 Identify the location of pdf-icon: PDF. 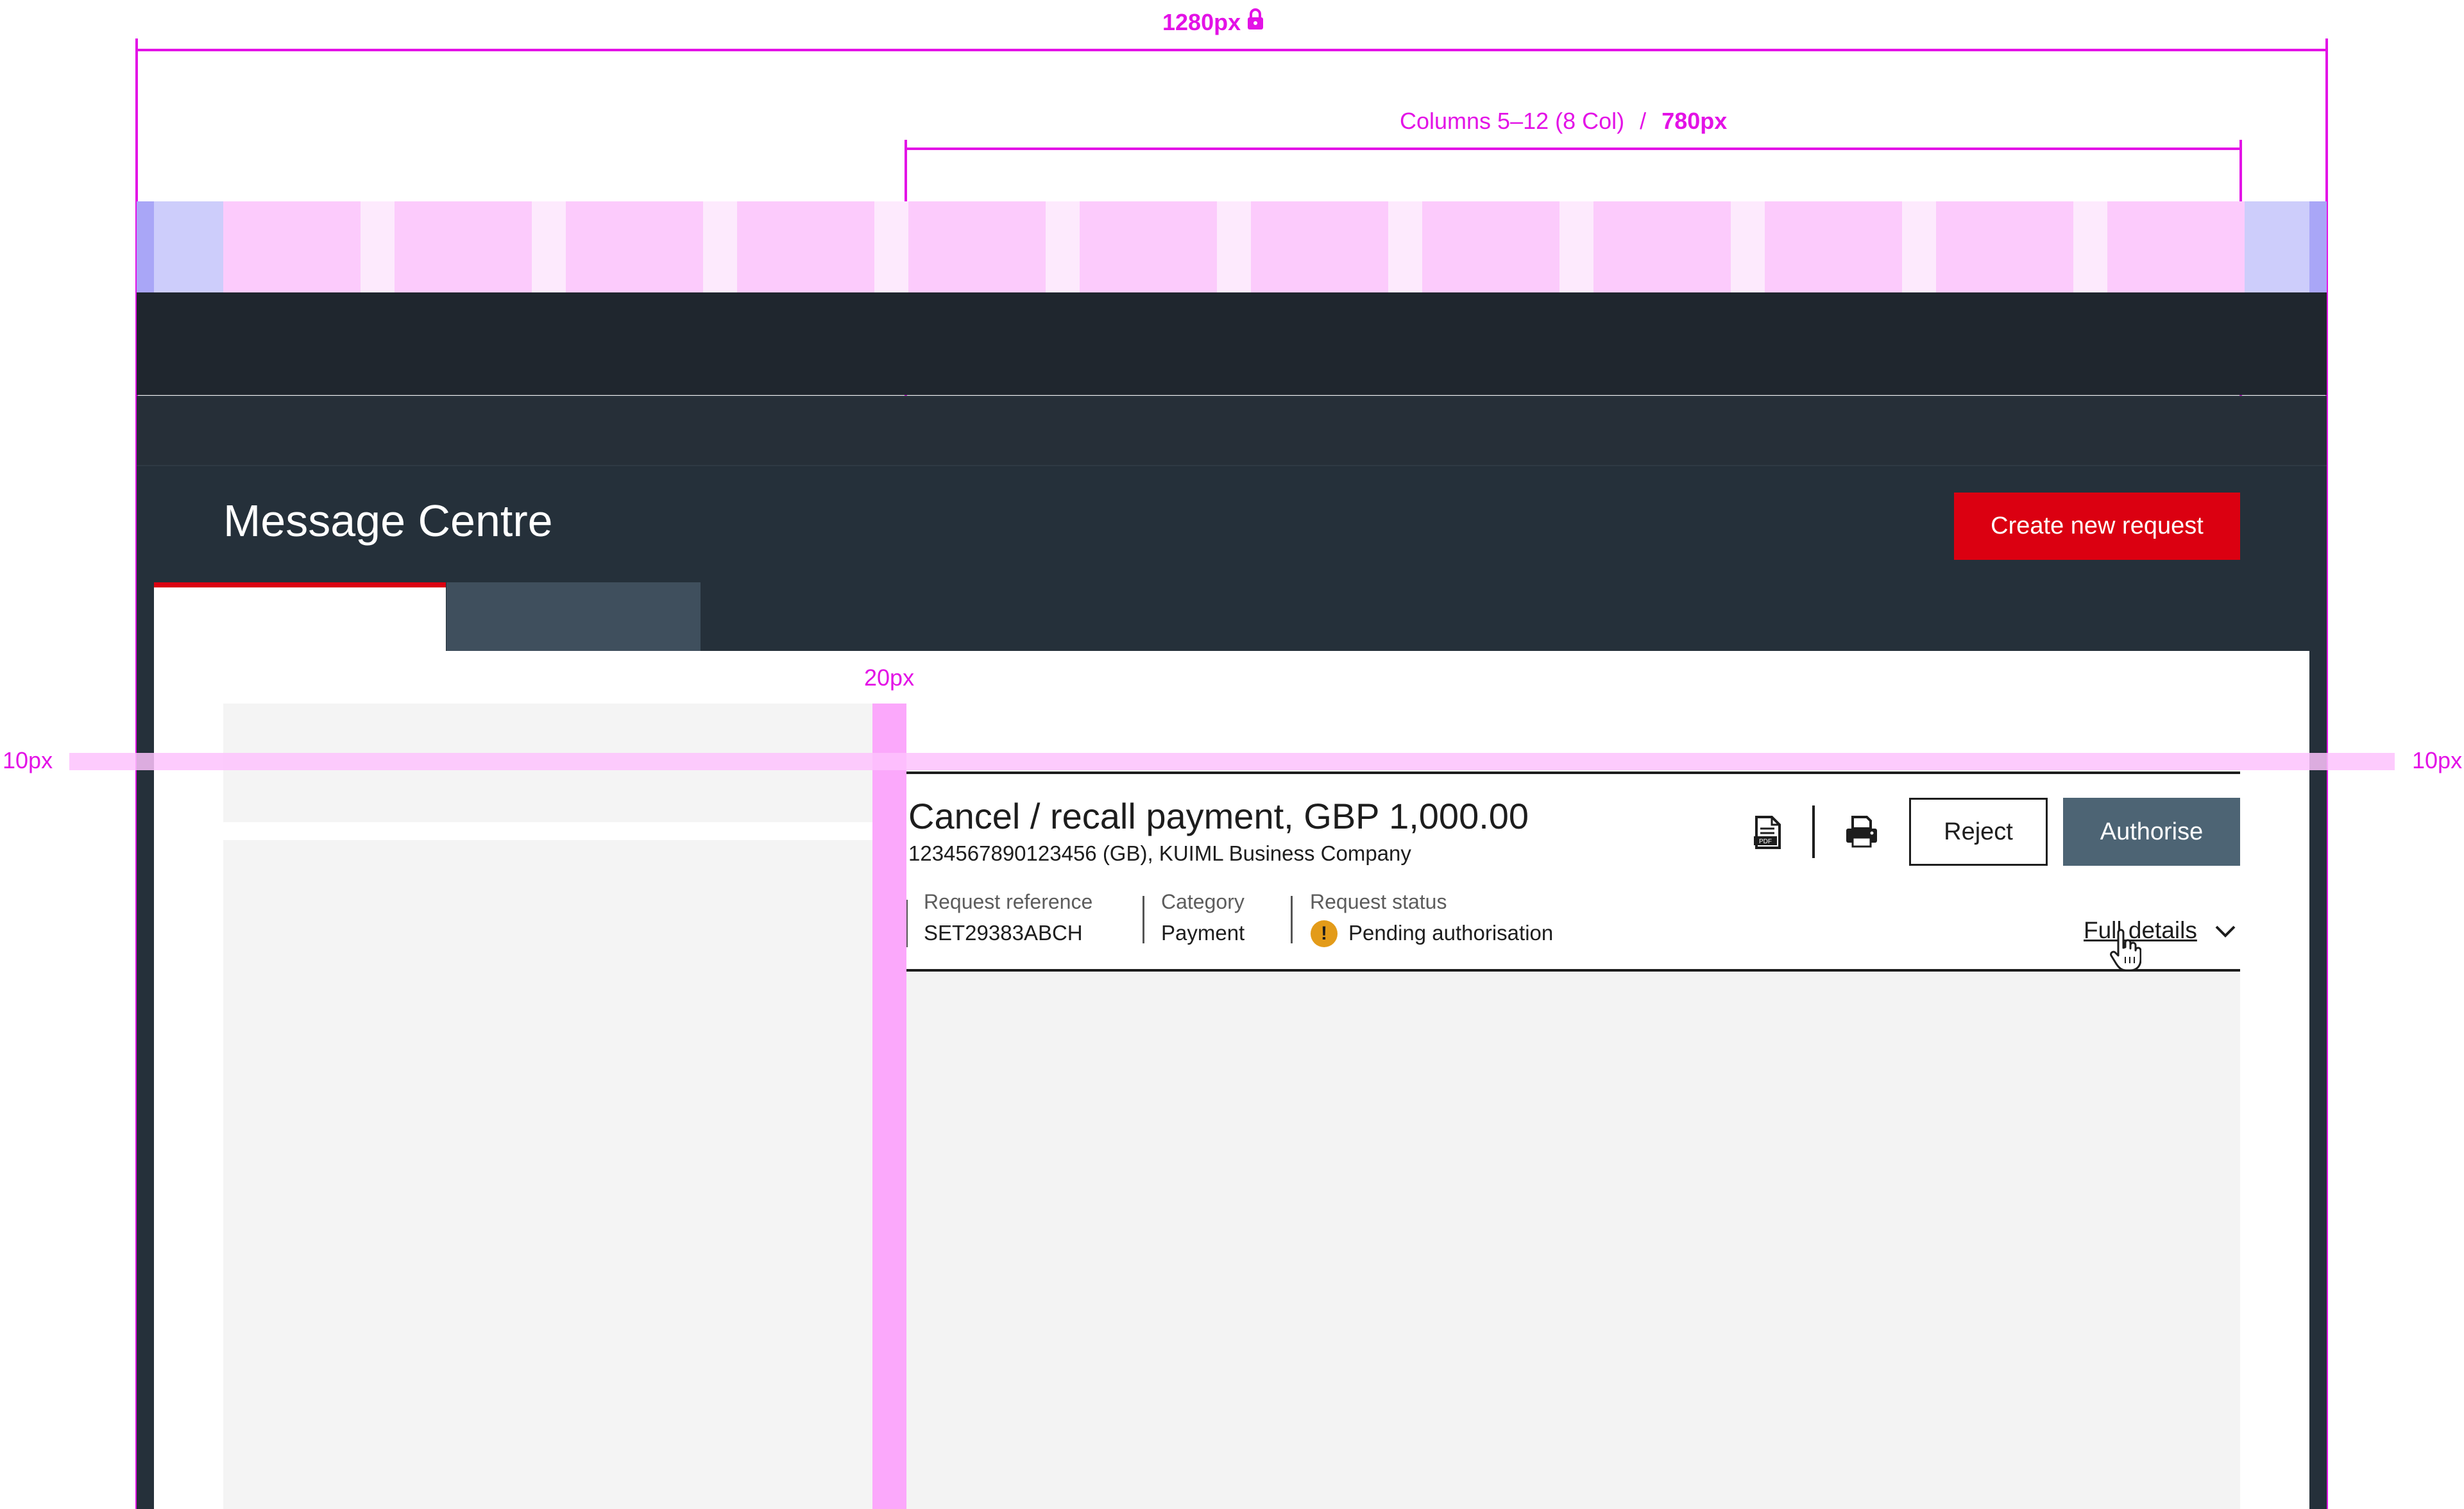
(1767, 832).